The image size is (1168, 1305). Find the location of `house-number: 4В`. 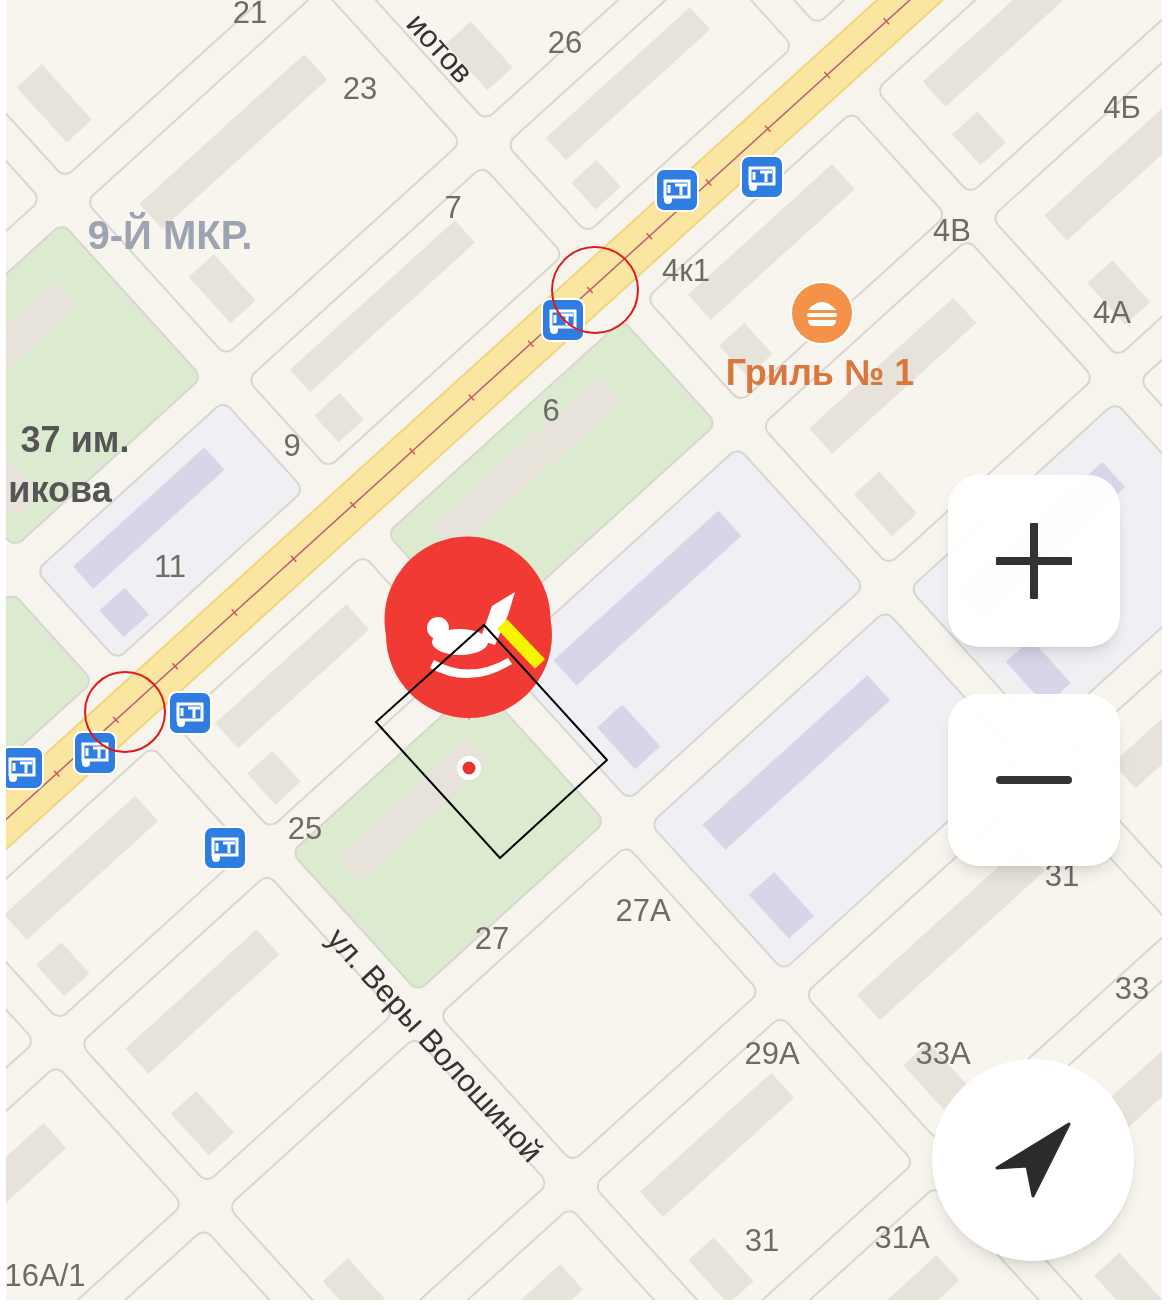

house-number: 4В is located at coordinates (952, 230).